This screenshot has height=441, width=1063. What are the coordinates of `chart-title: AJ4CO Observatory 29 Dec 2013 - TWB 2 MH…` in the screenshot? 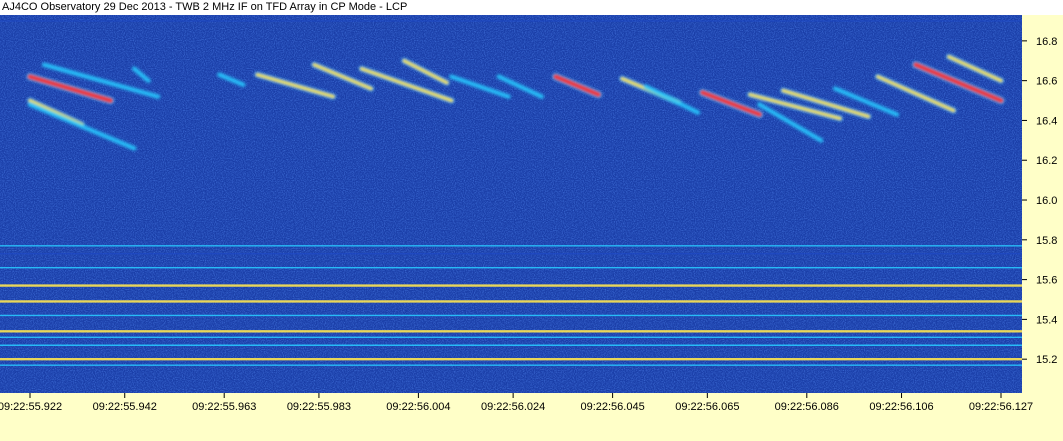 It's located at (205, 7).